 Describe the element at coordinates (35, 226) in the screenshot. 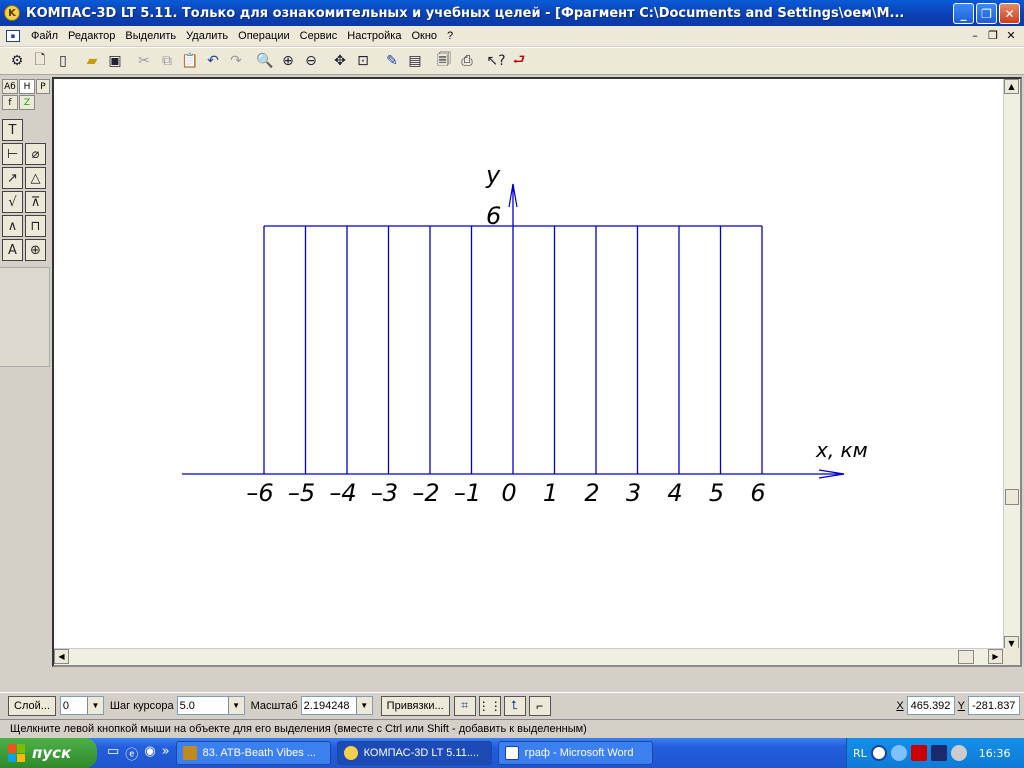

I see `tolerance-icon: ⊓` at that location.